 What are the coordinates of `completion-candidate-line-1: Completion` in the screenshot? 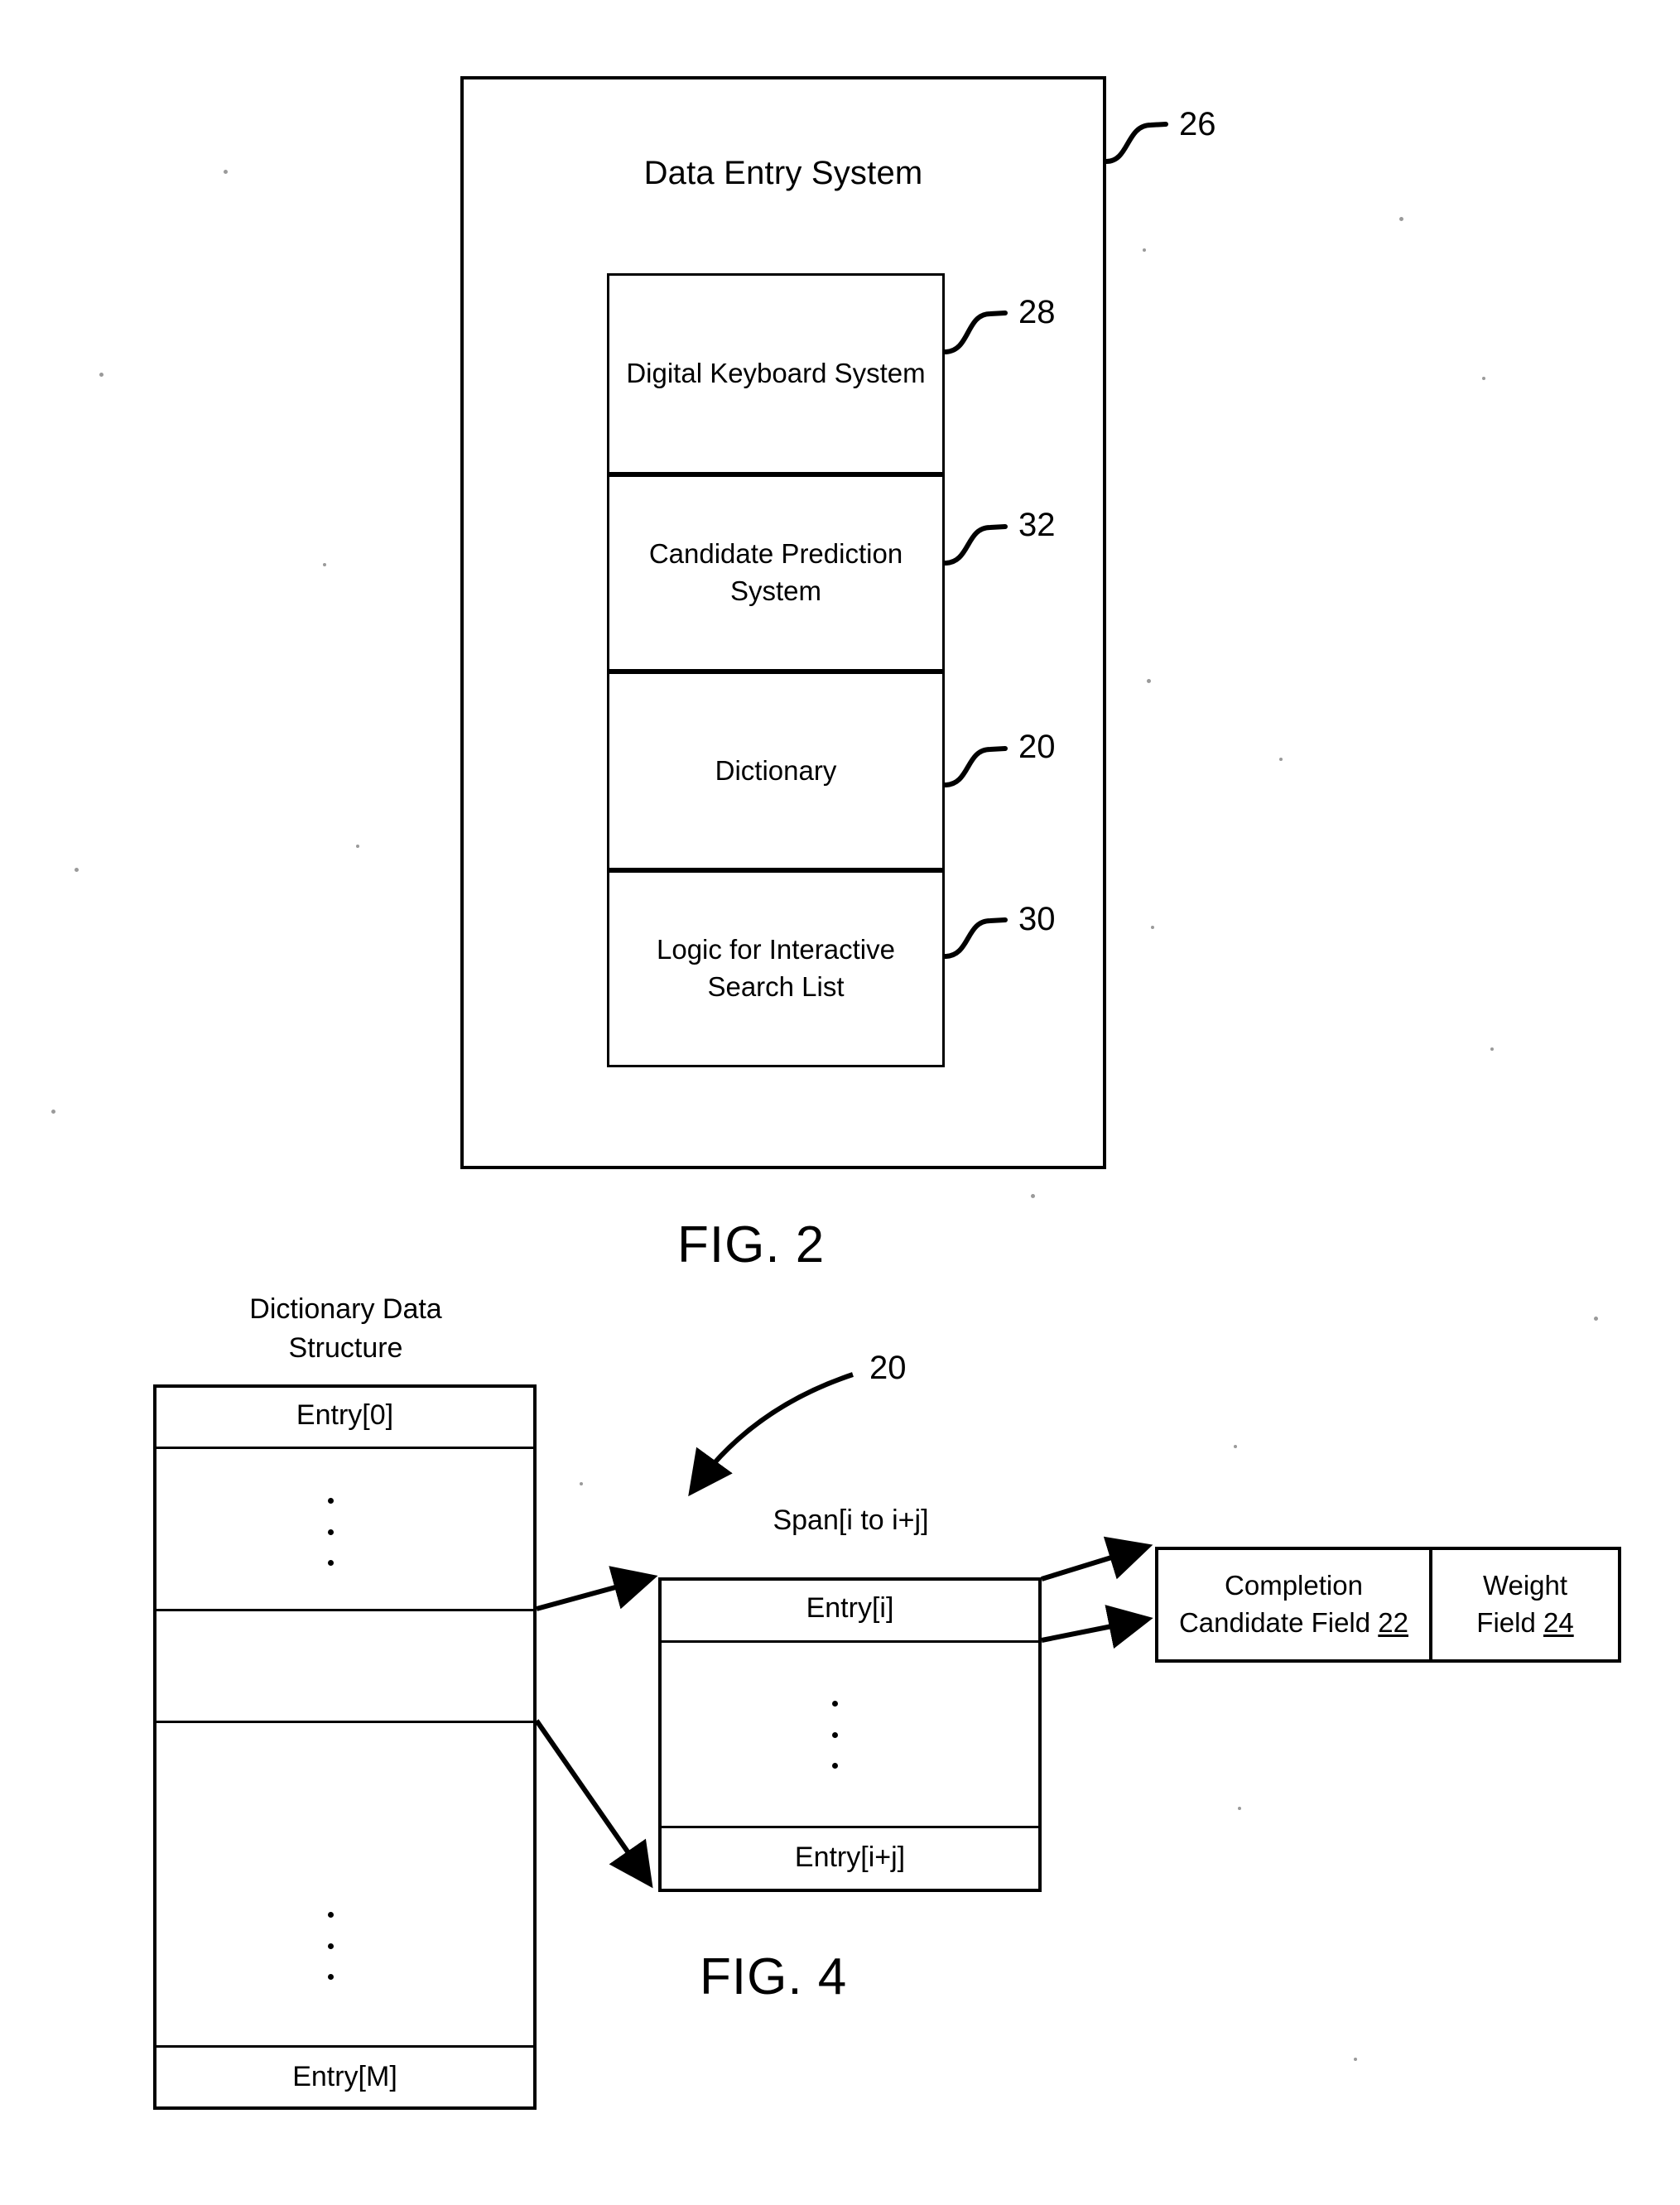 It's located at (1294, 1585).